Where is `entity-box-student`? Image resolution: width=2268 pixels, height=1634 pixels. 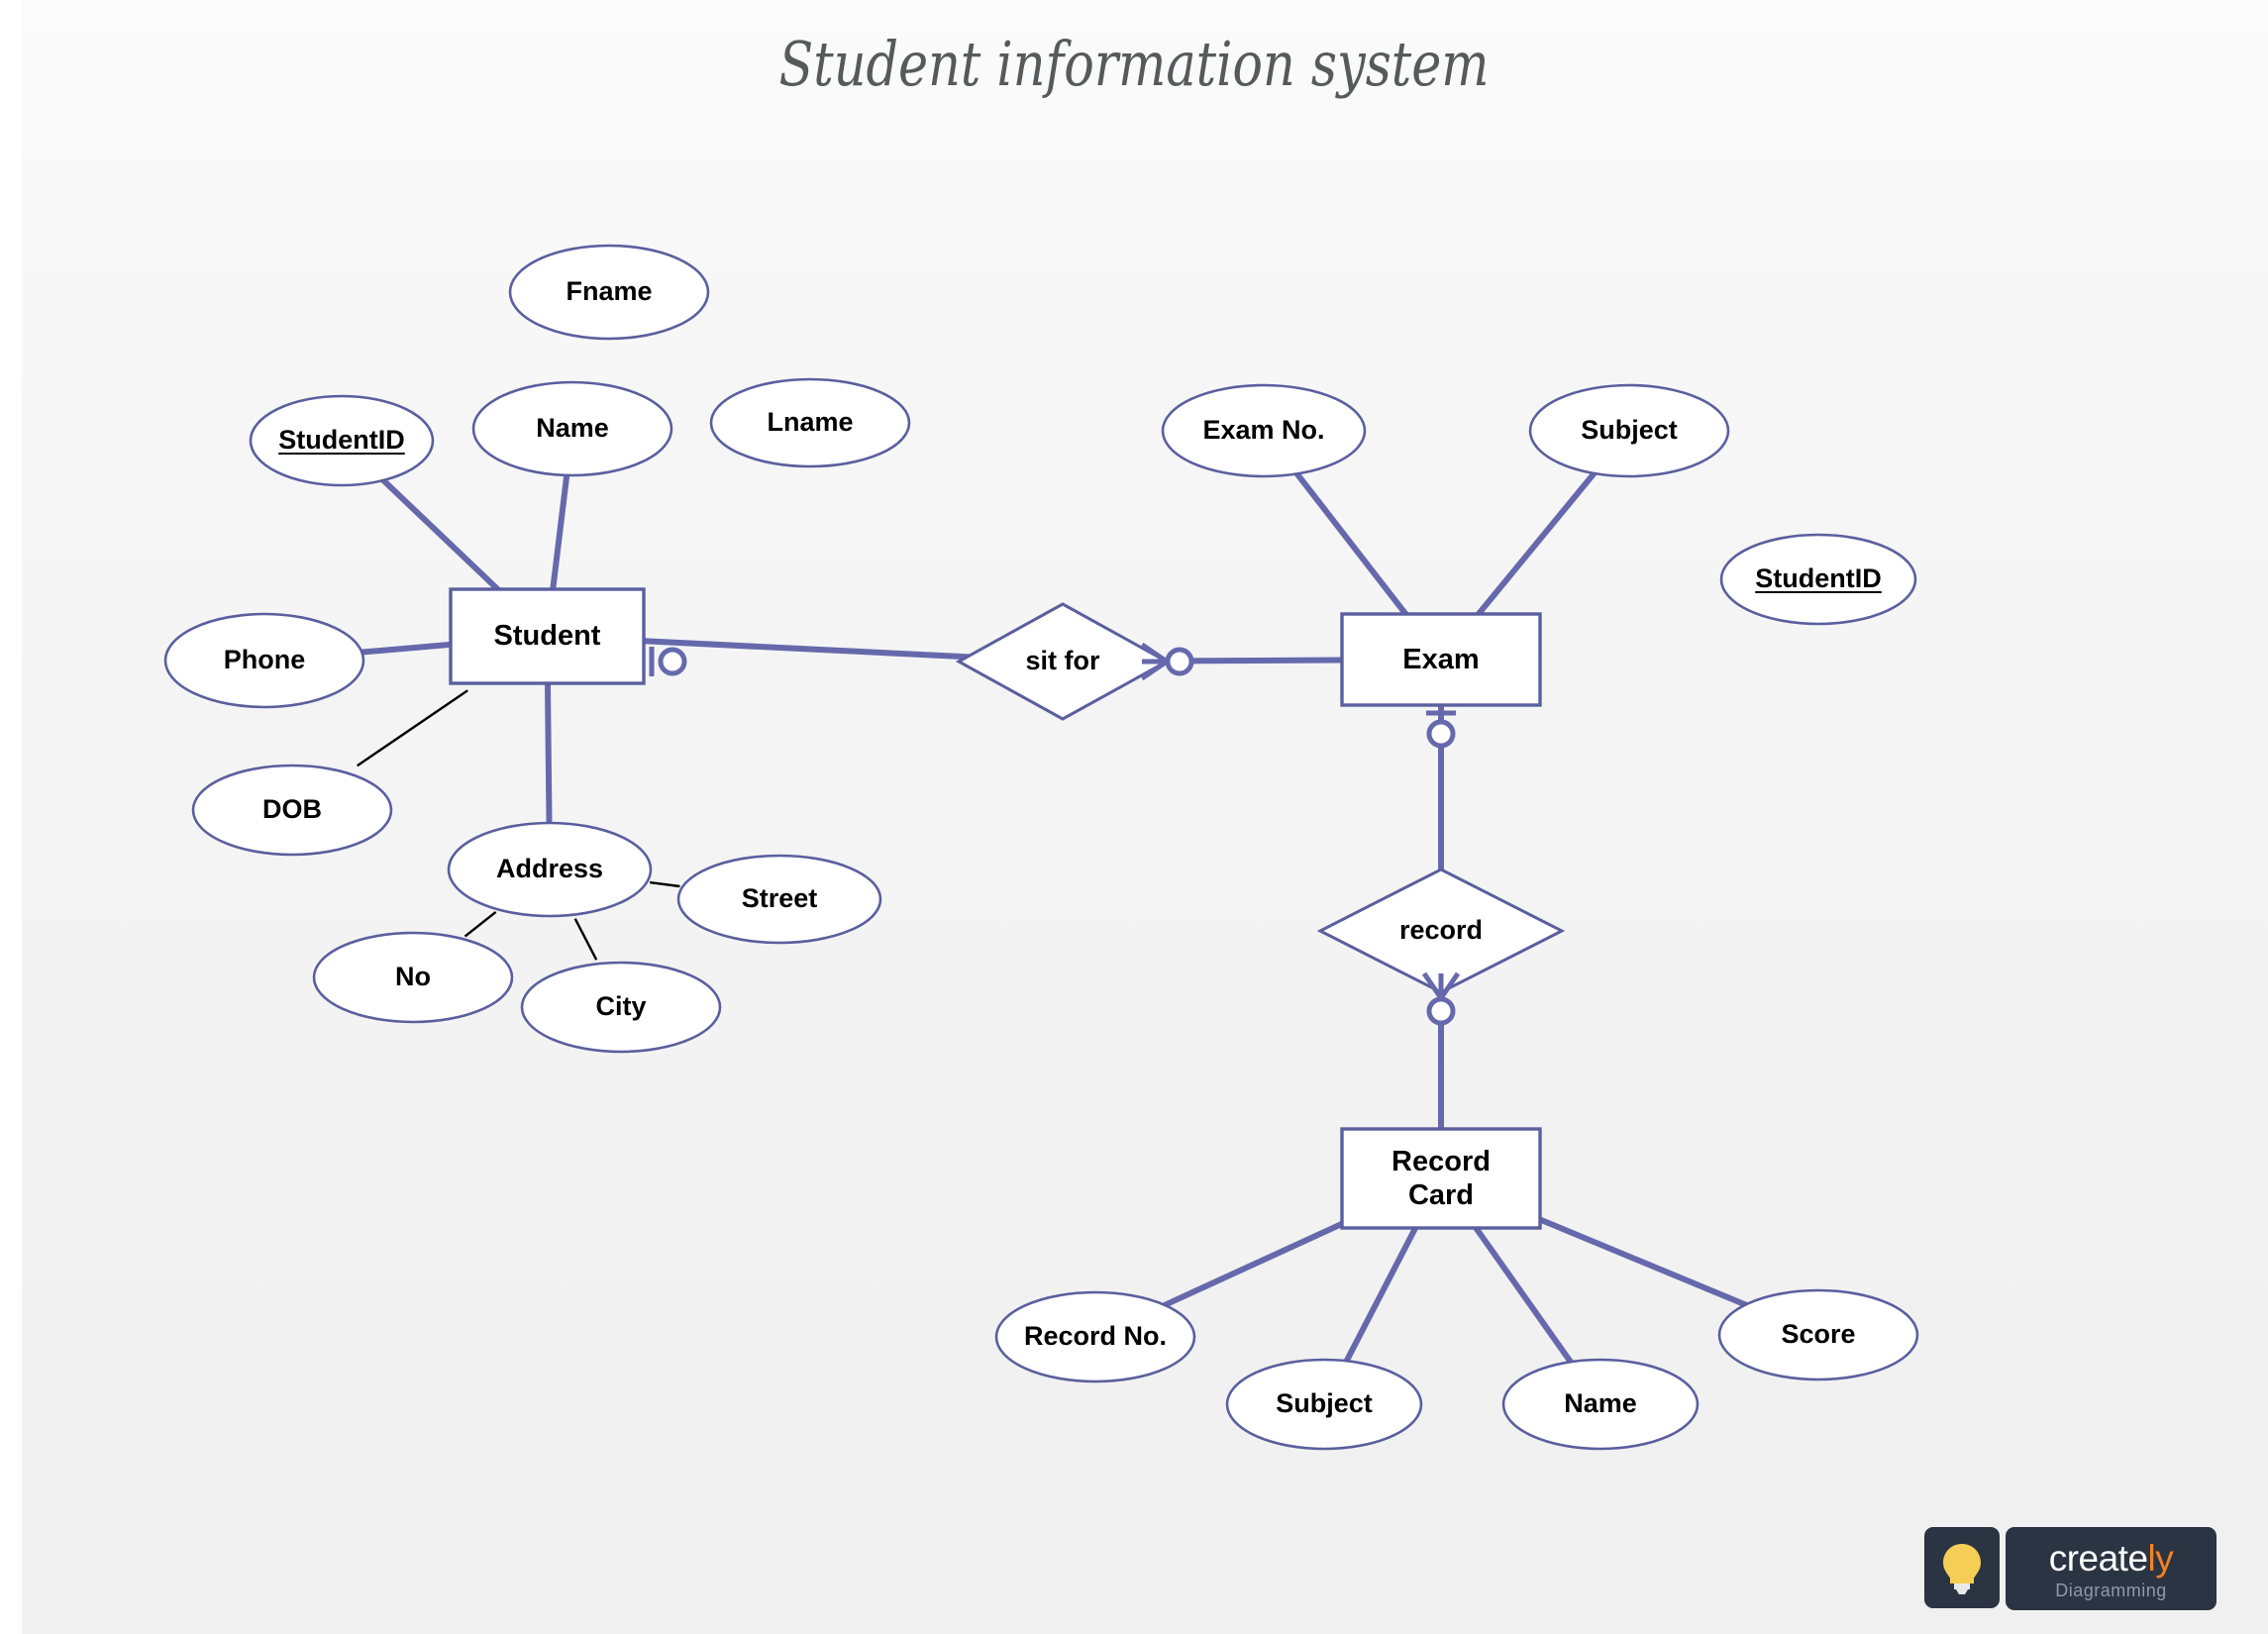 entity-box-student is located at coordinates (547, 636).